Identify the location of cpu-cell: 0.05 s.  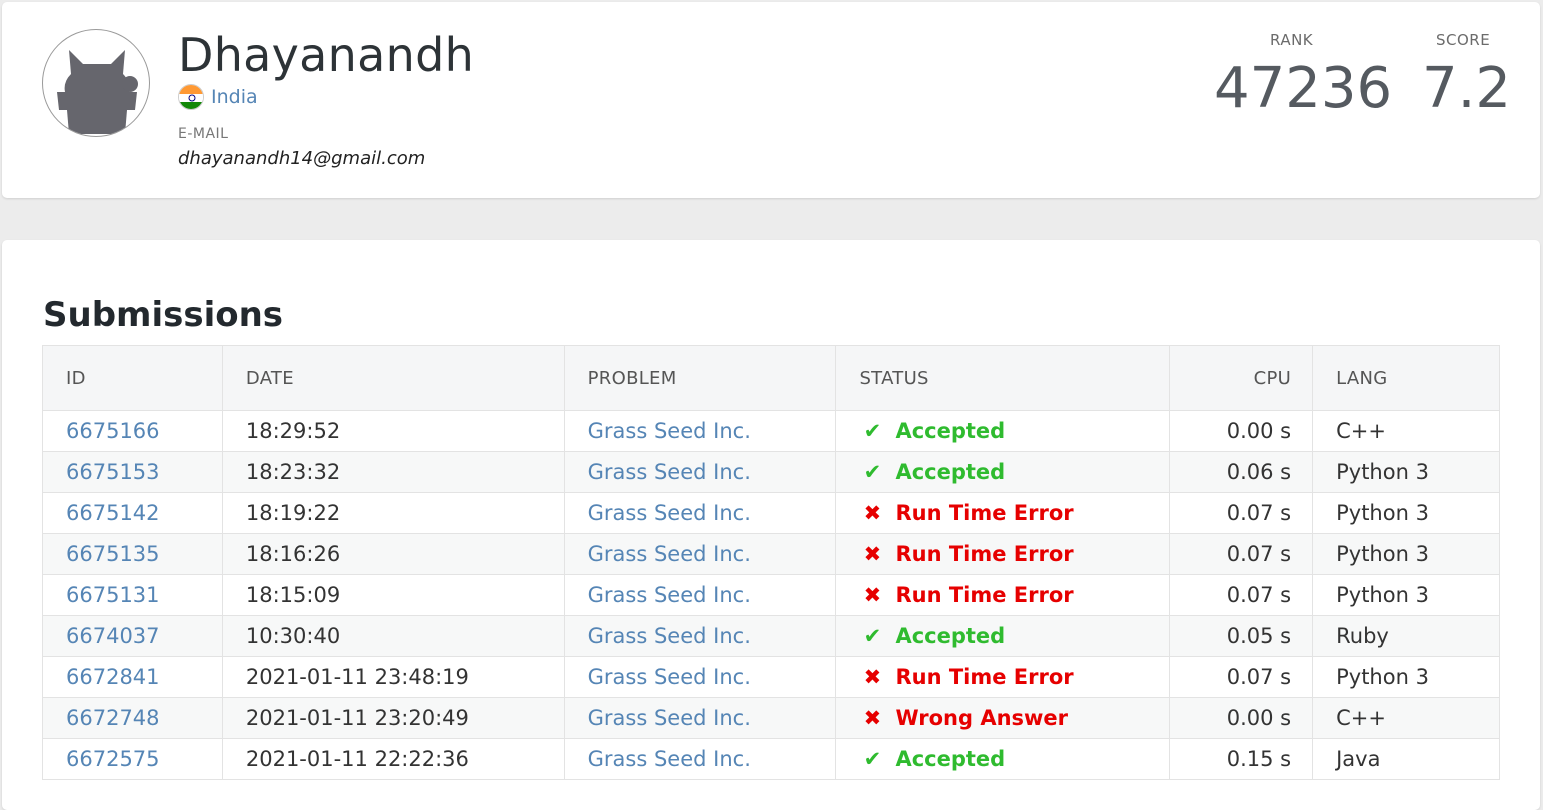
(1241, 636).